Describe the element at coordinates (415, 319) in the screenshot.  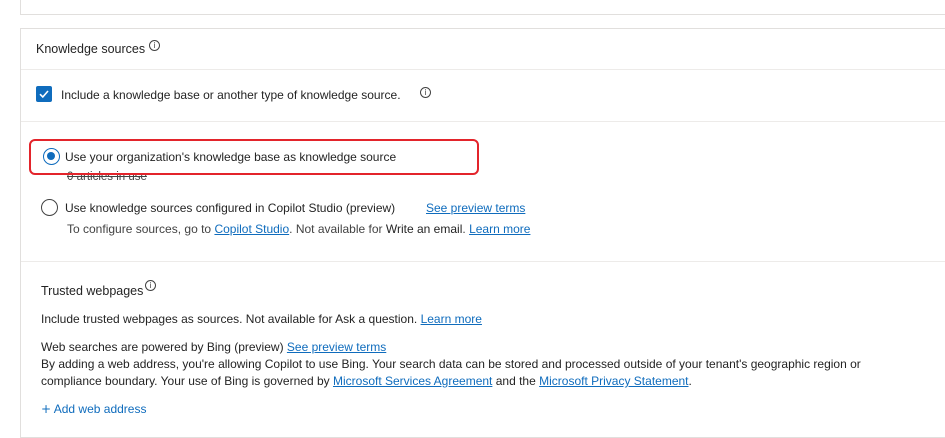
I see `description-end: .` at that location.